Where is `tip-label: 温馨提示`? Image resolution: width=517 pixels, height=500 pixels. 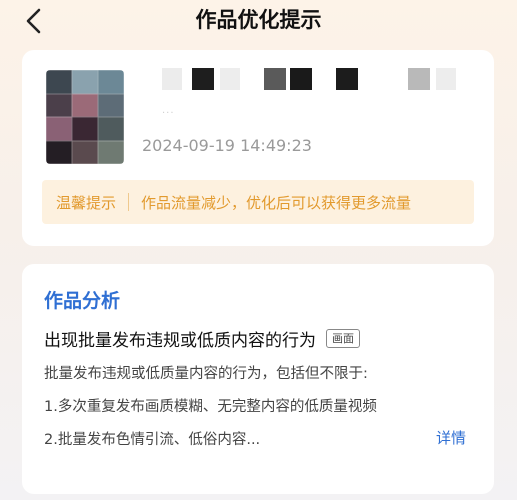
tip-label: 温馨提示 is located at coordinates (86, 202).